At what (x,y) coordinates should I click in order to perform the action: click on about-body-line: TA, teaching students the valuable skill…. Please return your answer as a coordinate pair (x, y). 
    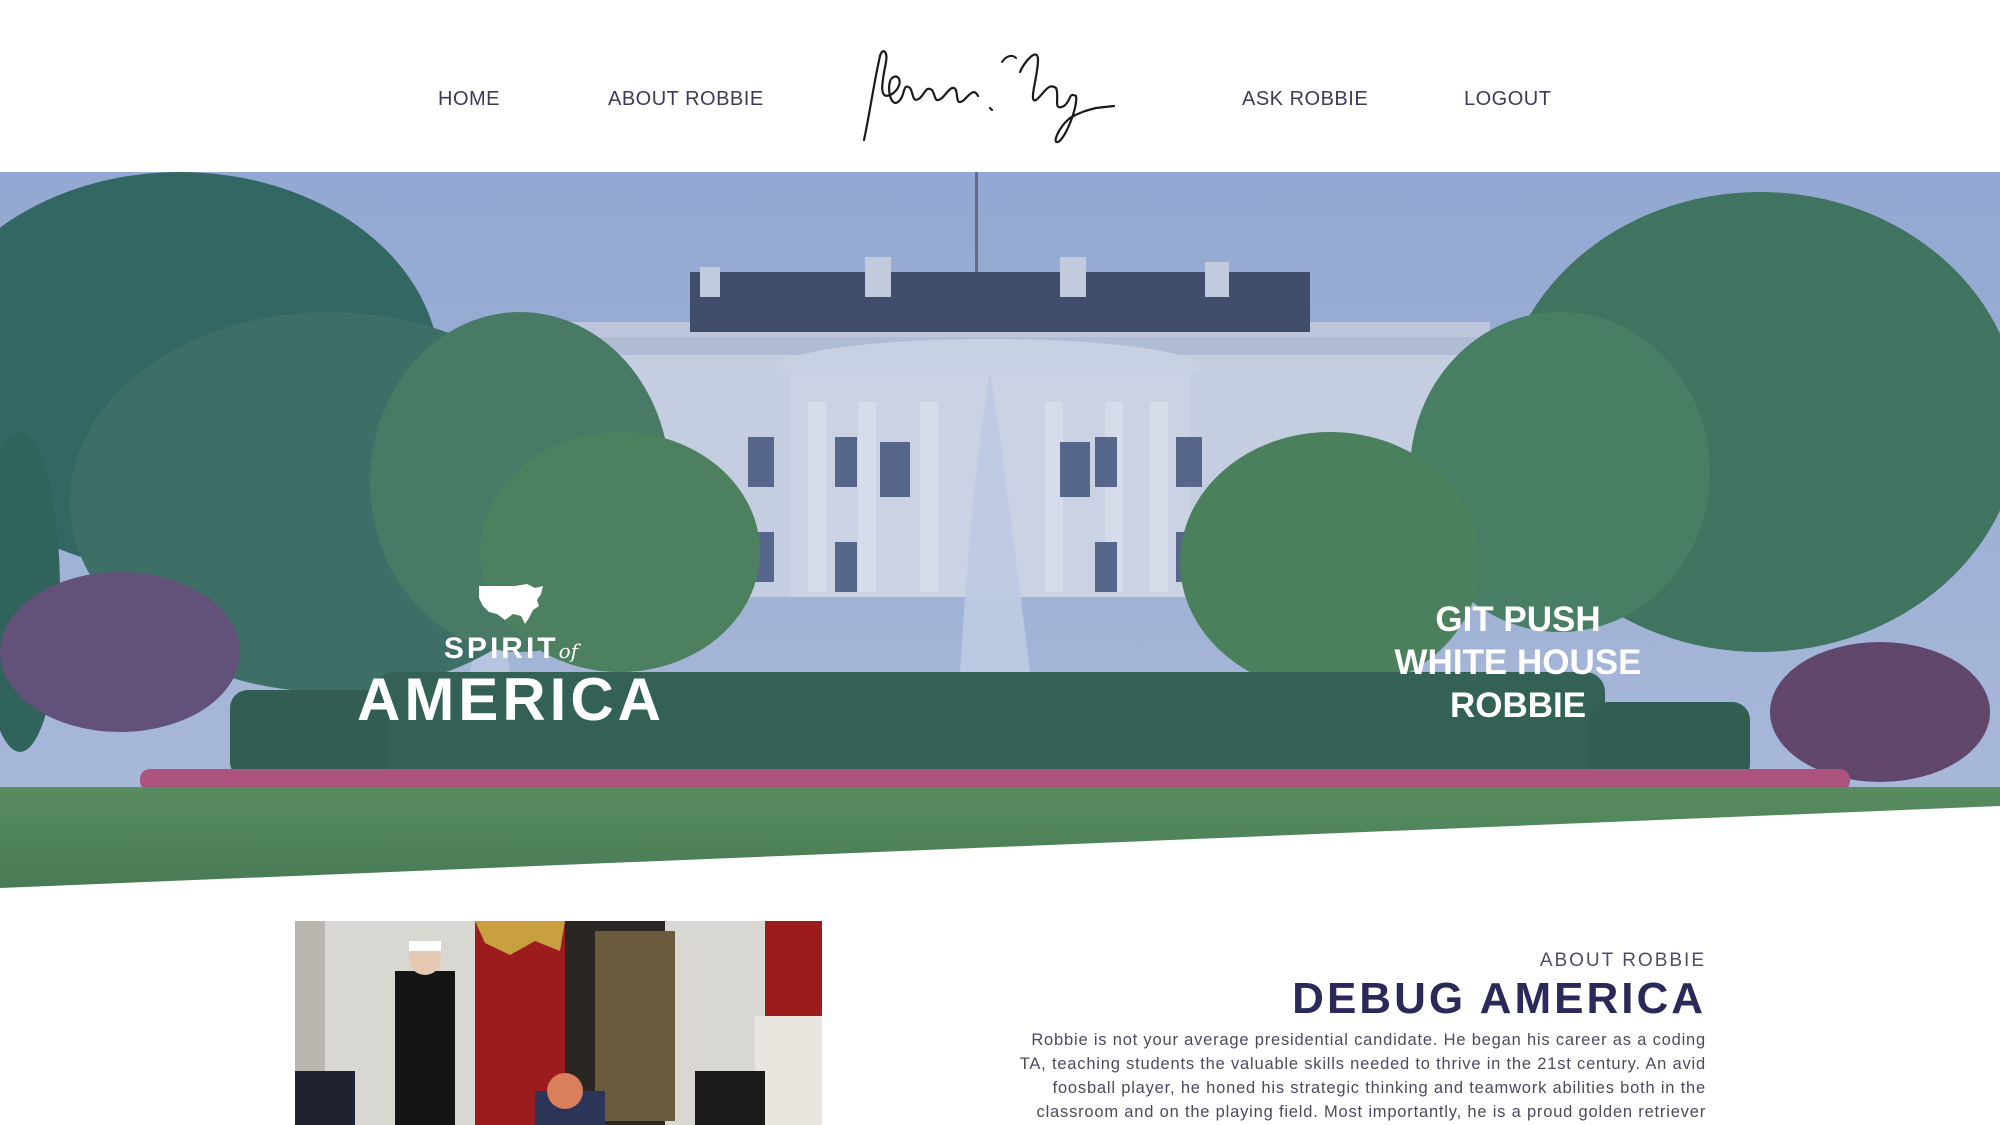
    Looking at the image, I should click on (1362, 1064).